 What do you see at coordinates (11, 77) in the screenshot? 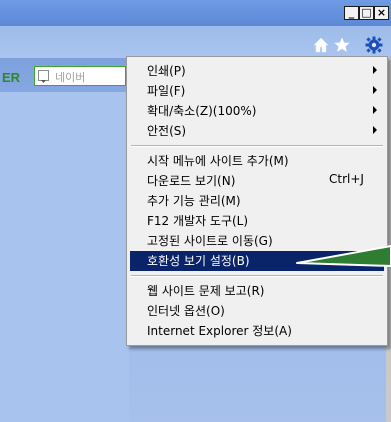
I see `brand-logo-text: ER` at bounding box center [11, 77].